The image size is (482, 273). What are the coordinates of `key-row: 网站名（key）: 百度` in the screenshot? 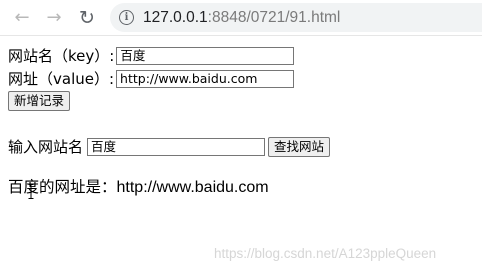 It's located at (151, 55).